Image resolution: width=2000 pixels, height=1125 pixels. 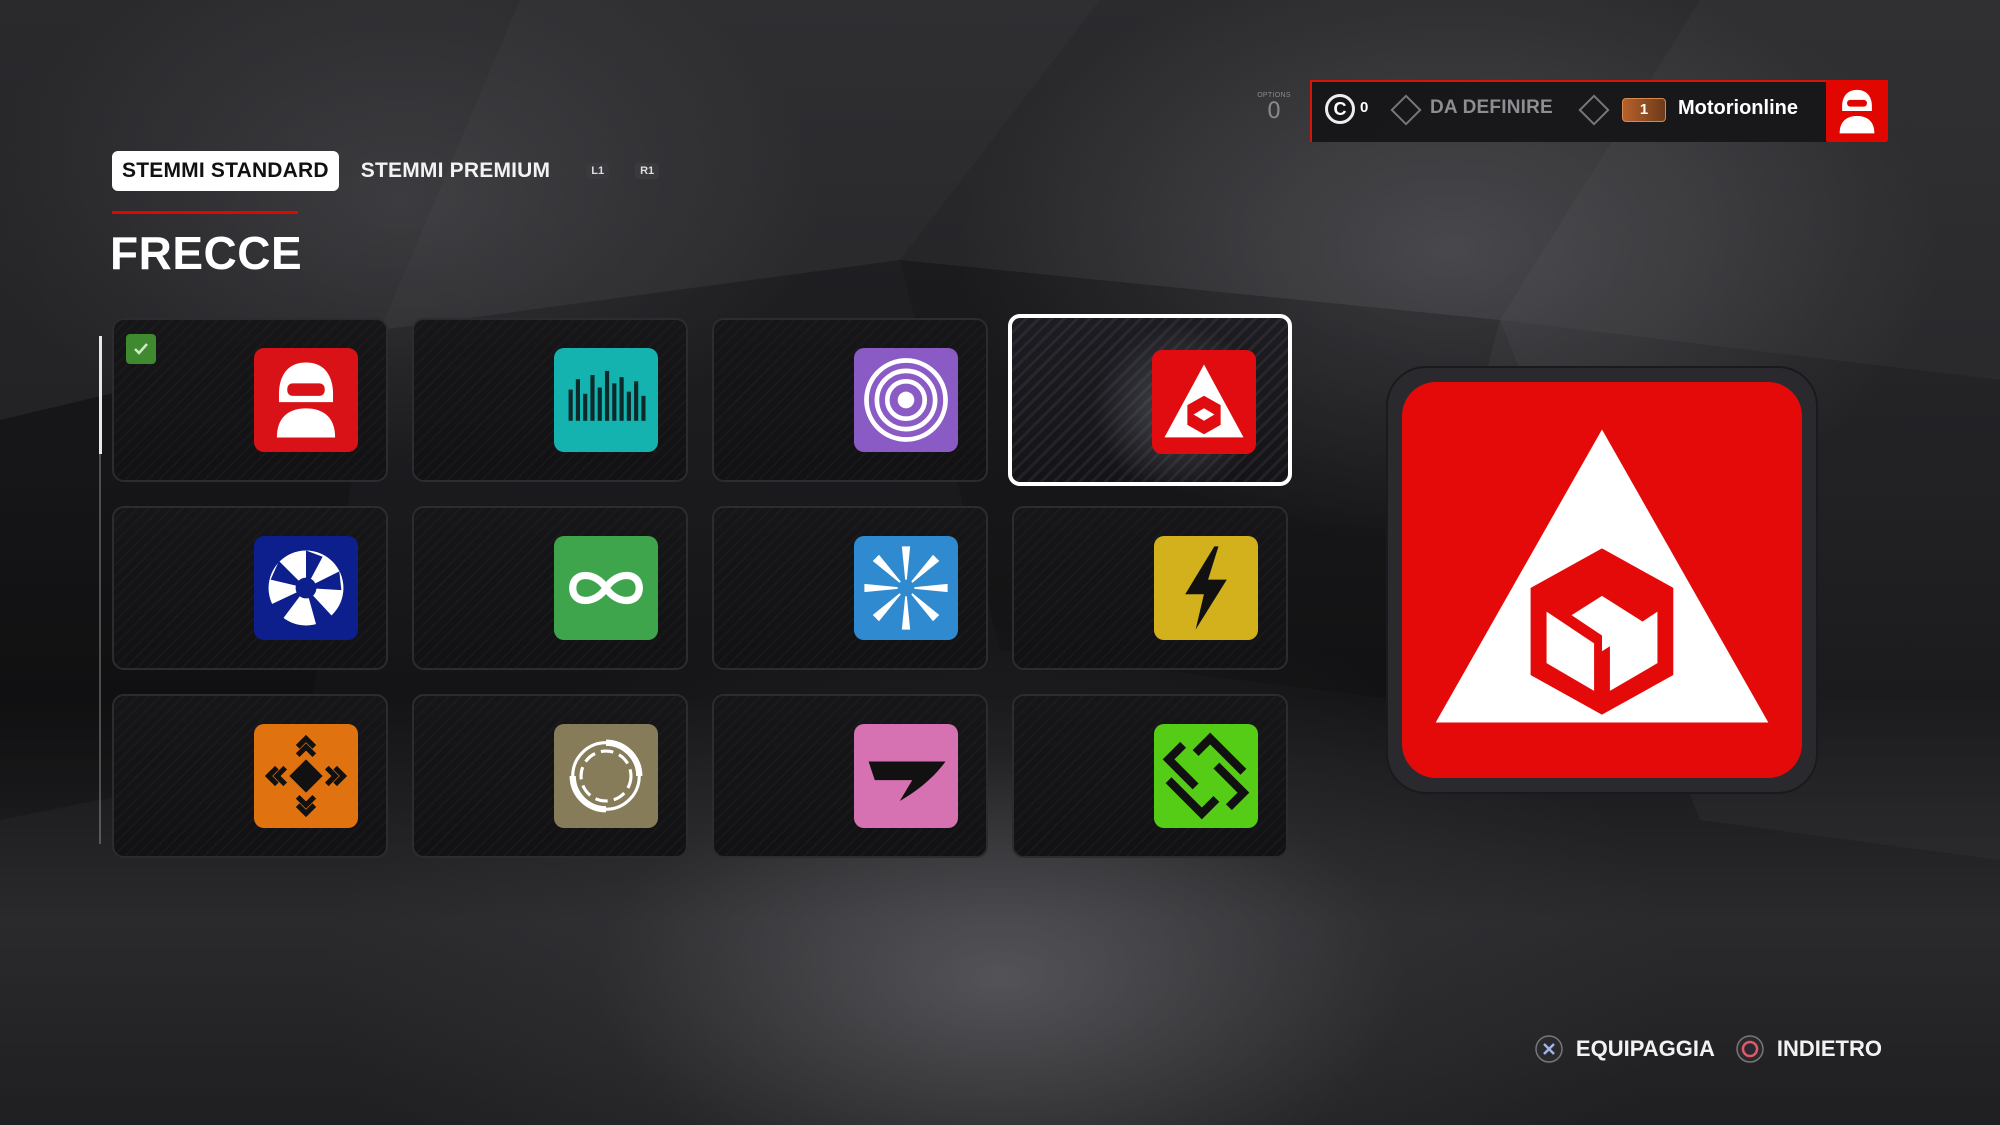 I want to click on tab-standard-emblems: STEMMI STANDARD, so click(x=225, y=171).